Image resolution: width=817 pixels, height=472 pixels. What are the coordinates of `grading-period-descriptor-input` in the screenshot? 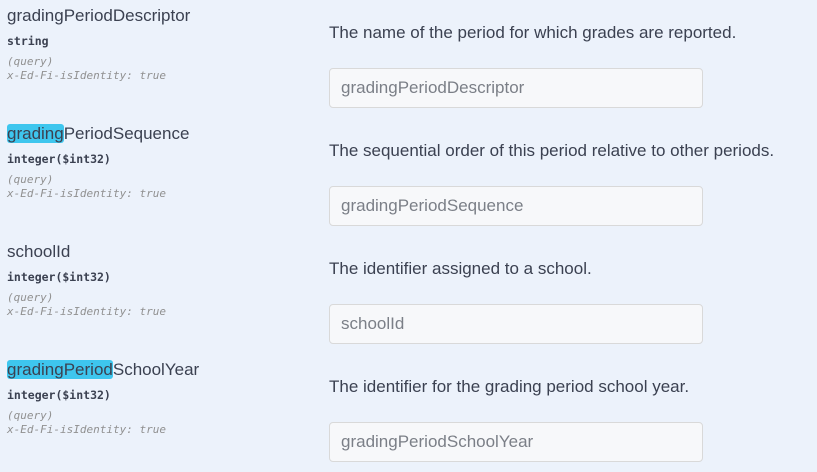 It's located at (516, 88).